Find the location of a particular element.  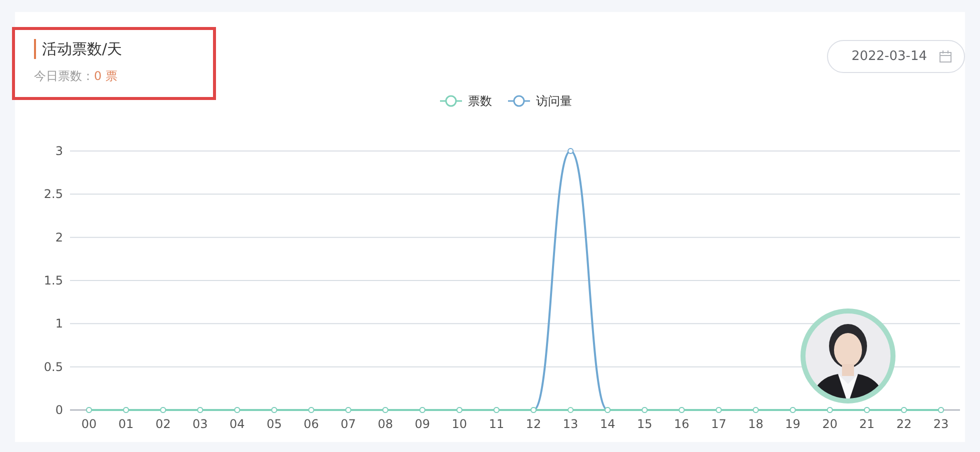

axis-label: 23 is located at coordinates (941, 424).